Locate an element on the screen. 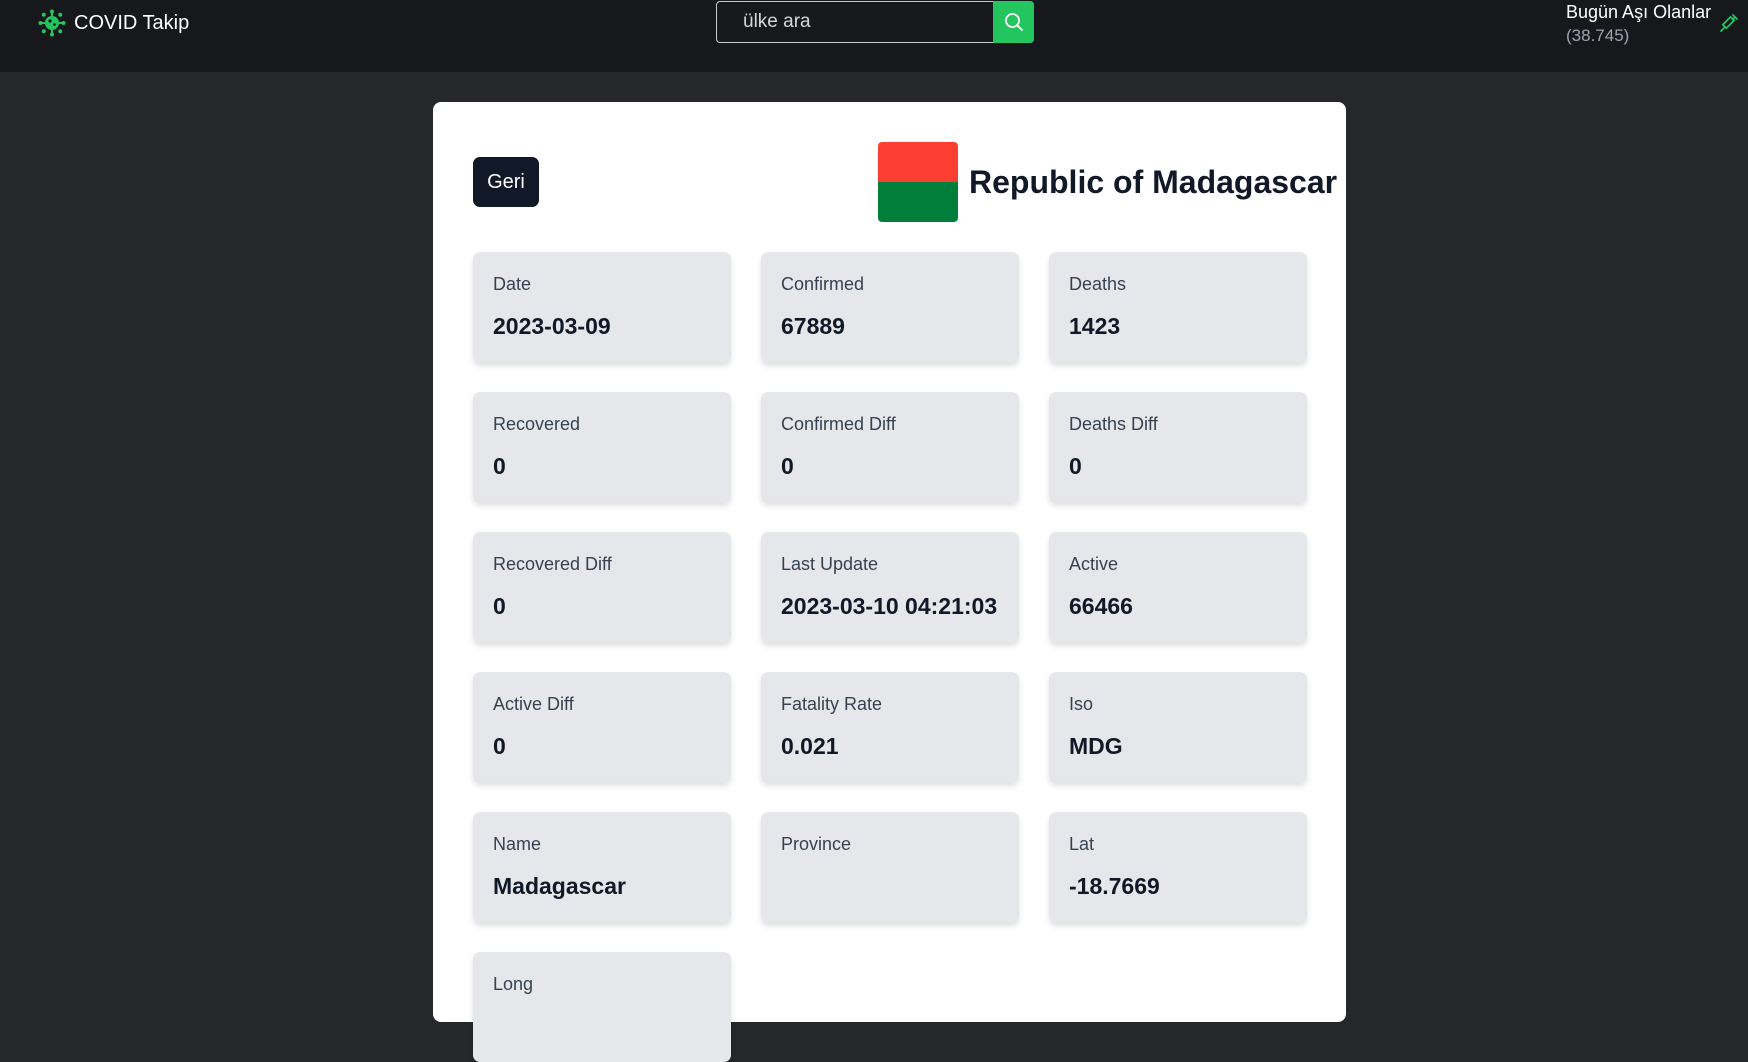  stat-card-fatality-rate: Fatality Rate 0.021 is located at coordinates (890, 727).